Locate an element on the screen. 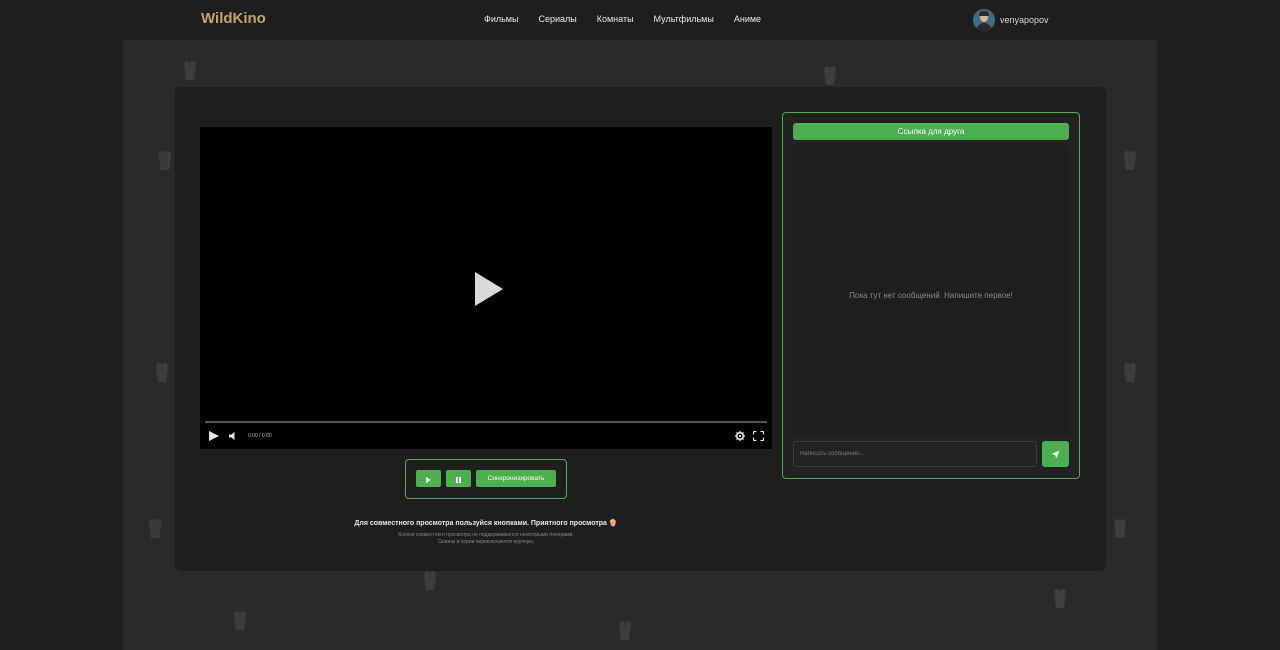 The image size is (1280, 650). message-input is located at coordinates (915, 454).